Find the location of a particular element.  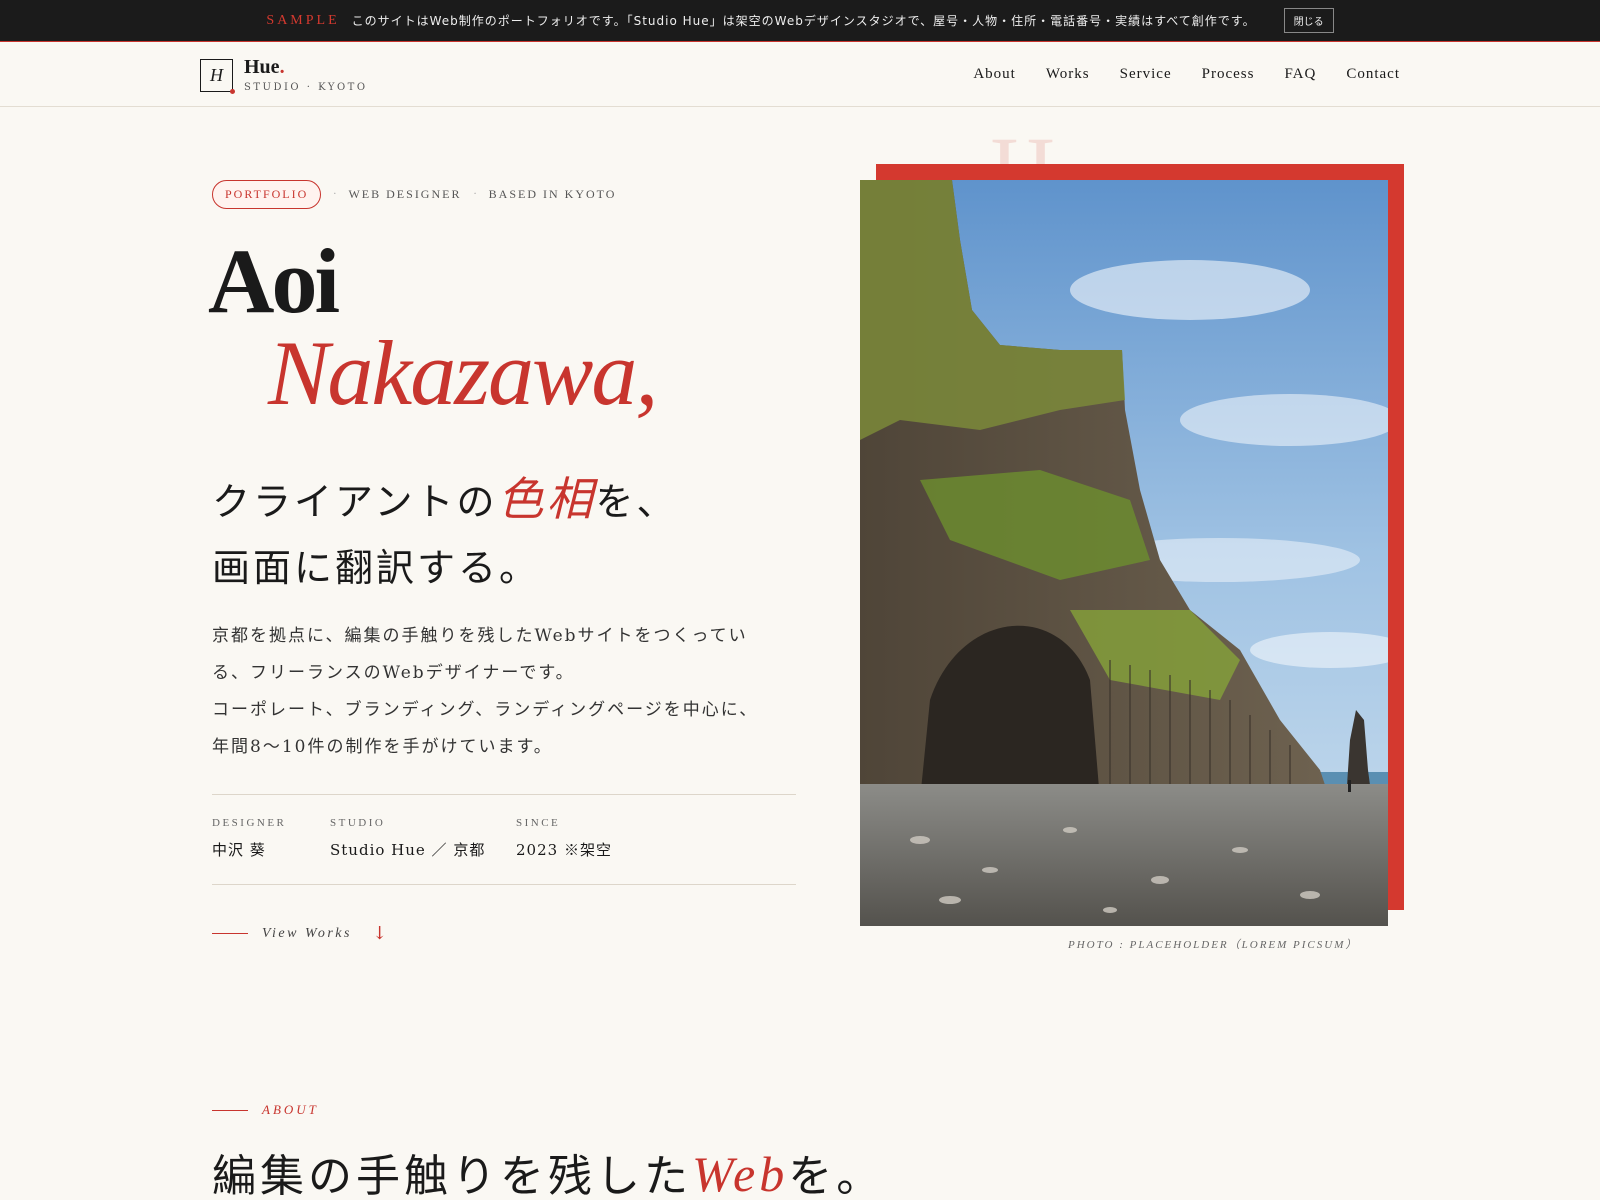

nav-faq: FAQ is located at coordinates (1300, 74).